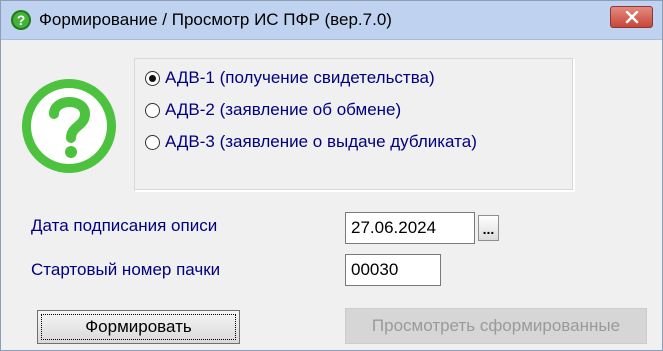 The image size is (663, 351). Describe the element at coordinates (138, 327) in the screenshot. I see `form-button: Формировать` at that location.